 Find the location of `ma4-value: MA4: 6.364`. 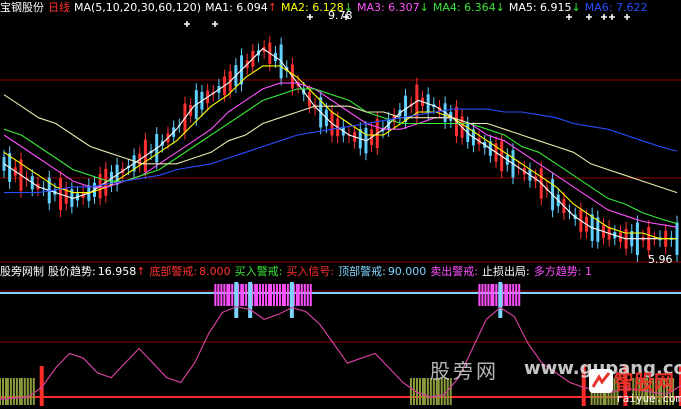

ma4-value: MA4: 6.364 is located at coordinates (464, 7).